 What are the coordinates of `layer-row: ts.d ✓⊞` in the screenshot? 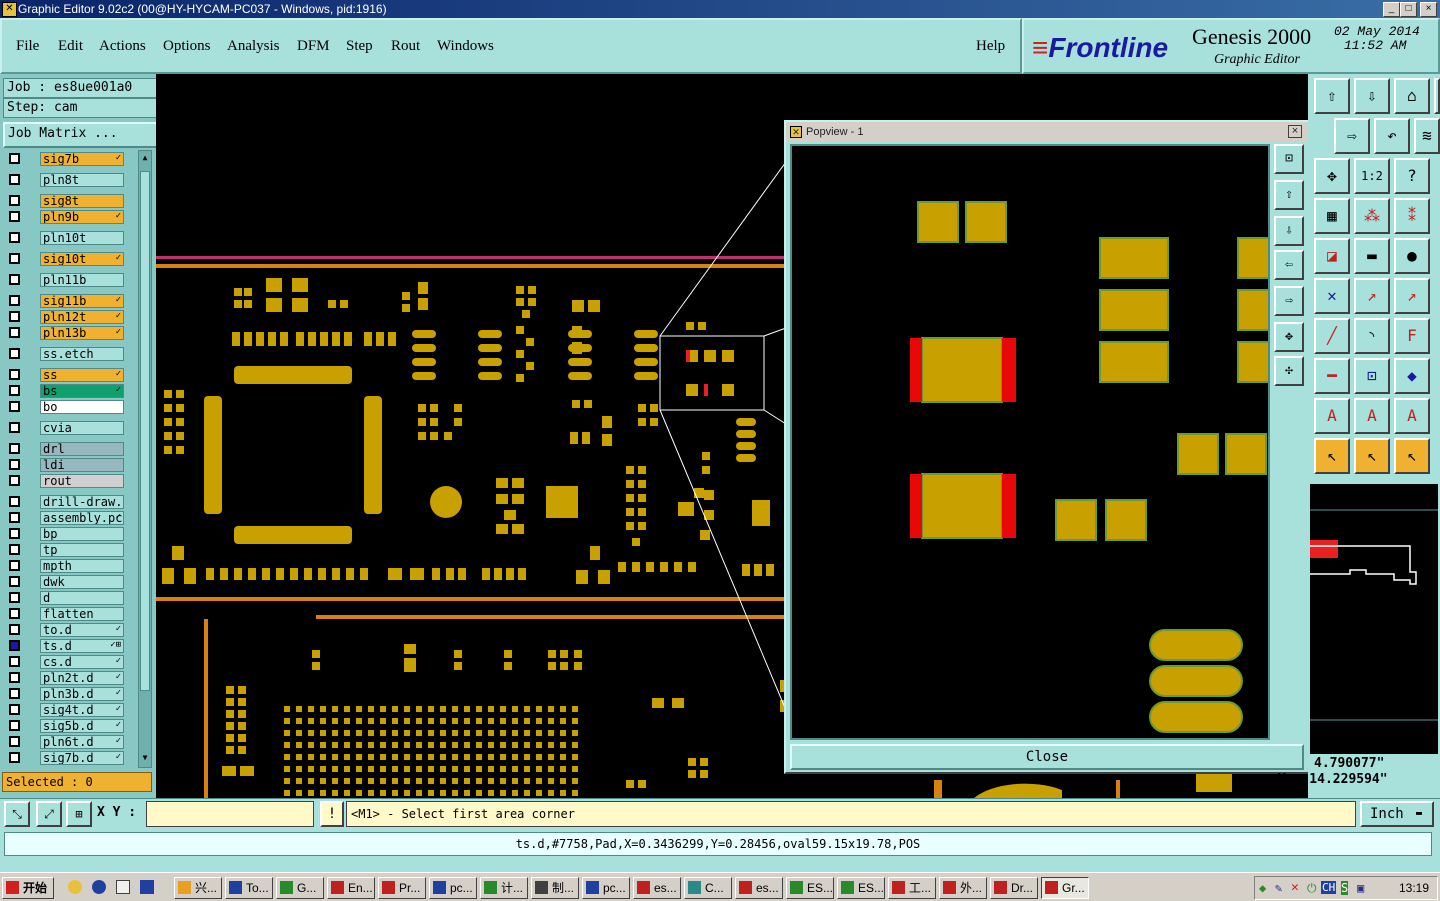 It's located at (65, 646).